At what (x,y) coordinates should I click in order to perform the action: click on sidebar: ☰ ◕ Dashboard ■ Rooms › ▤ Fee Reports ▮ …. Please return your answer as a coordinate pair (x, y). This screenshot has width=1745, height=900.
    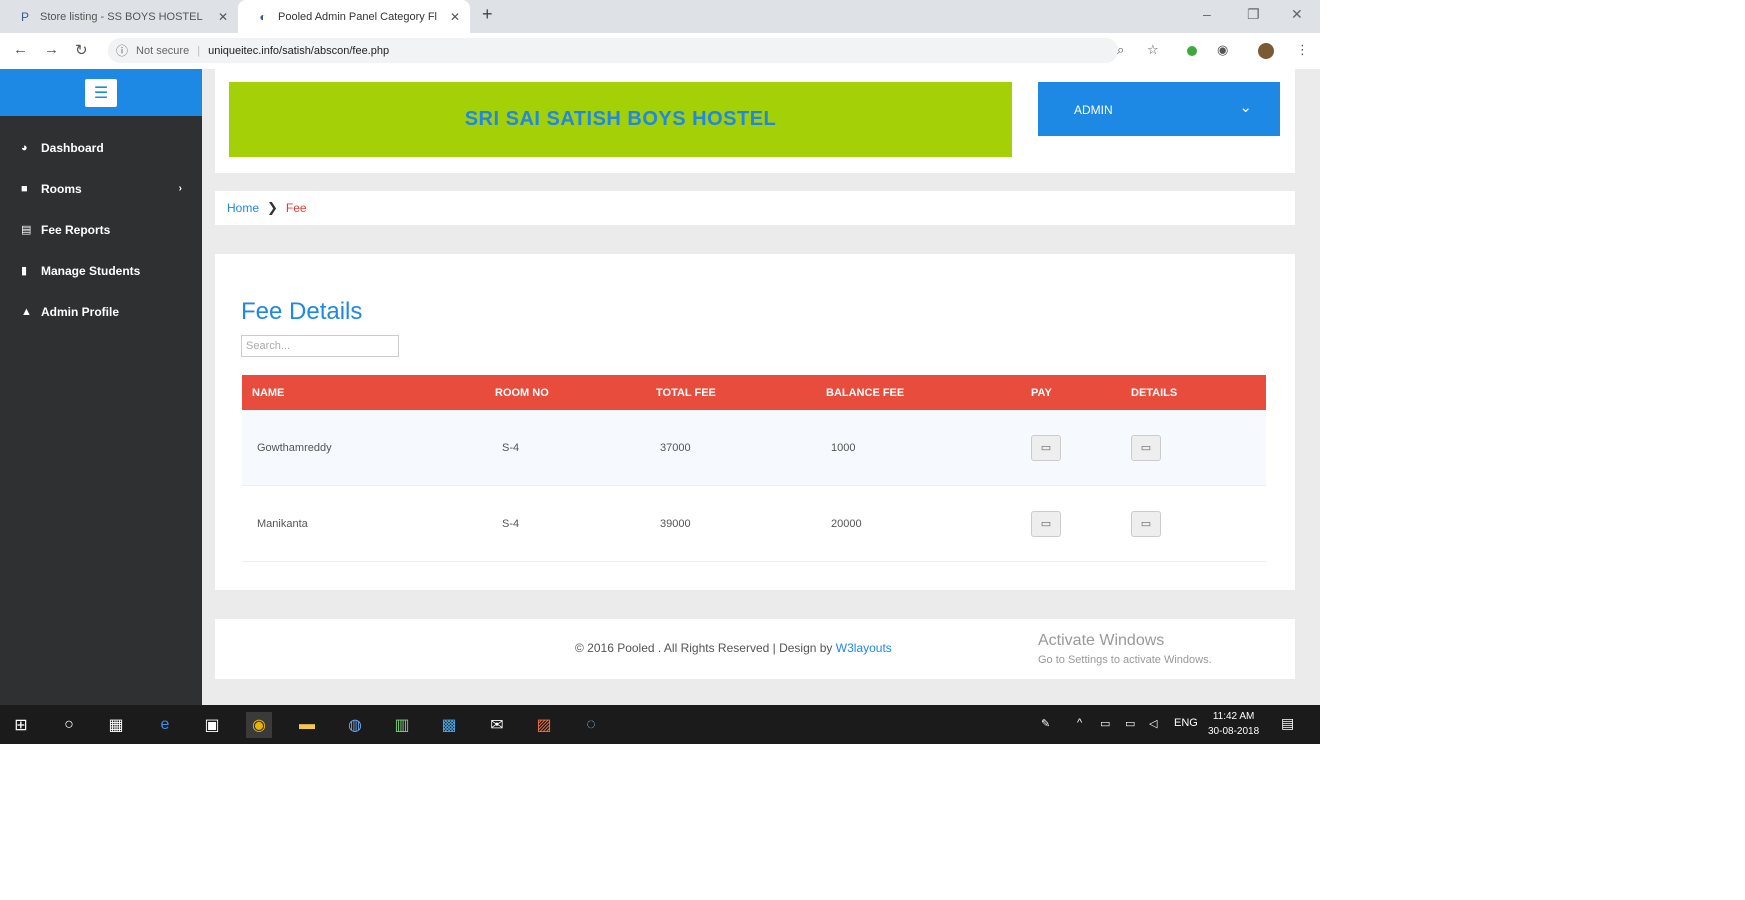
    Looking at the image, I should click on (101, 387).